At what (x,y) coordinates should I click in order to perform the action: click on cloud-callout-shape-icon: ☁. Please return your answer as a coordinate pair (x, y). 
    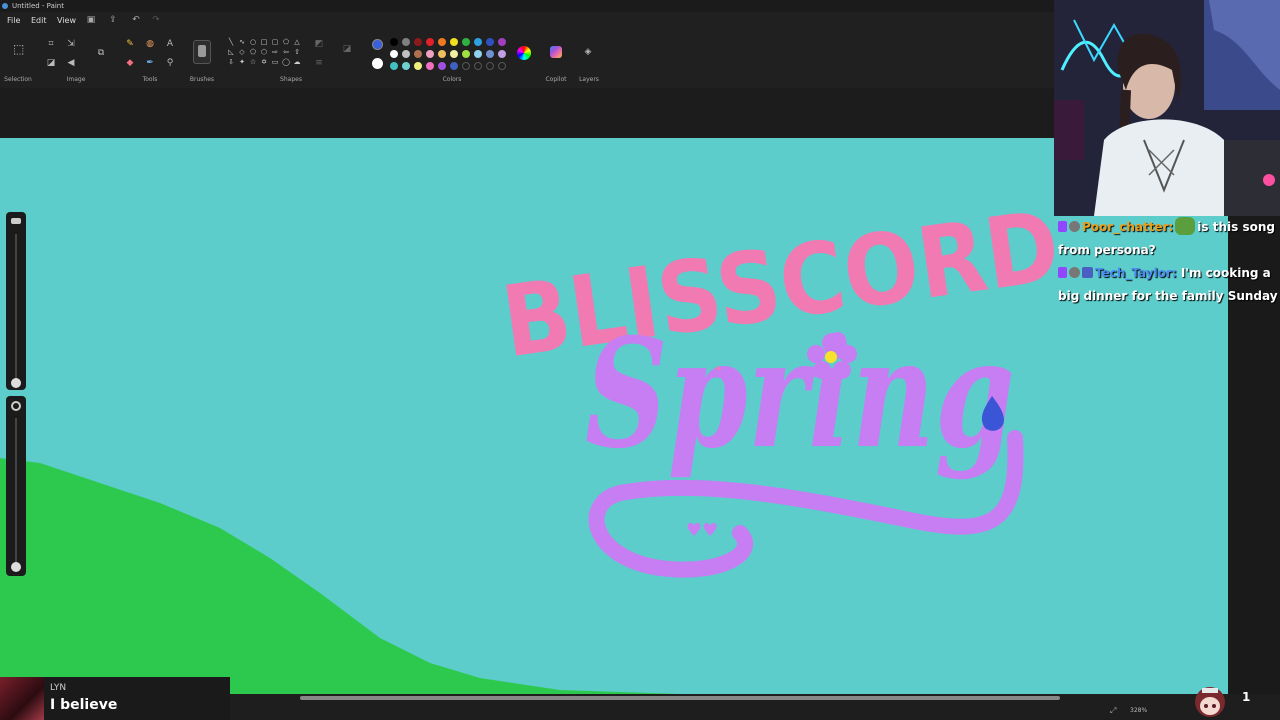
    Looking at the image, I should click on (297, 62).